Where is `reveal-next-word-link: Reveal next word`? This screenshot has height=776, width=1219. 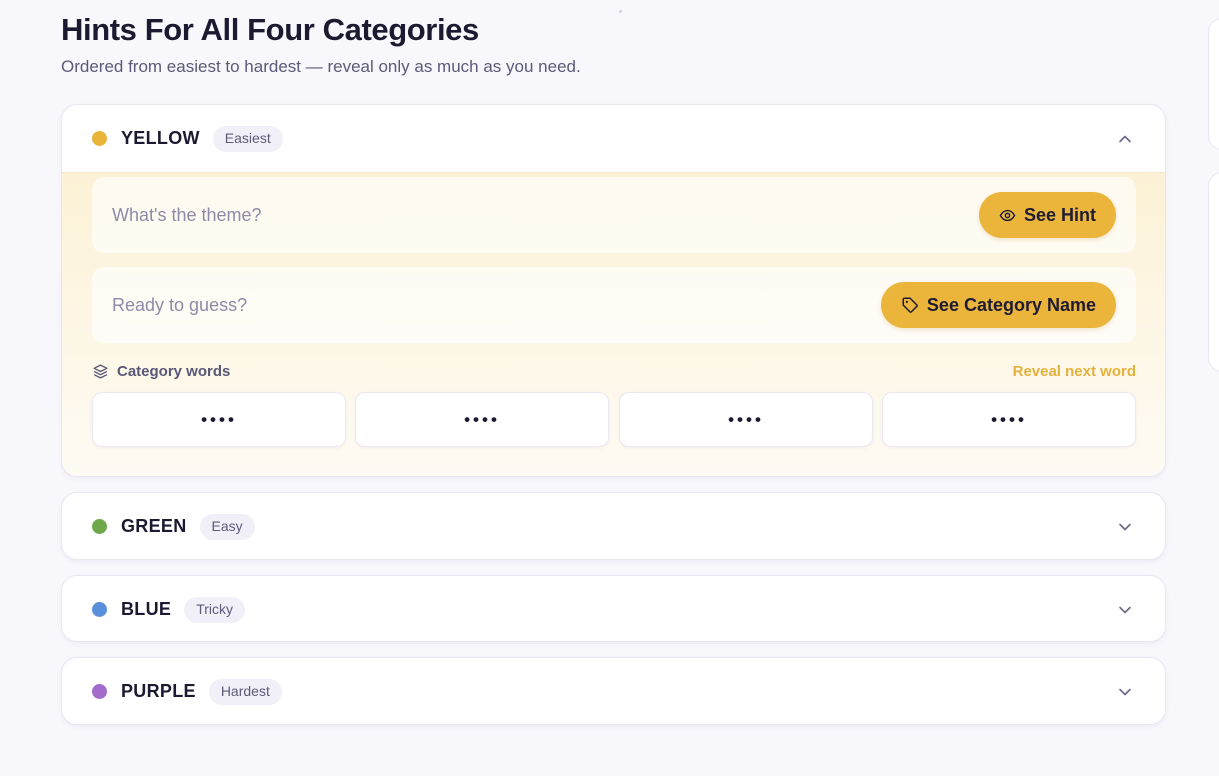 reveal-next-word-link: Reveal next word is located at coordinates (1074, 371).